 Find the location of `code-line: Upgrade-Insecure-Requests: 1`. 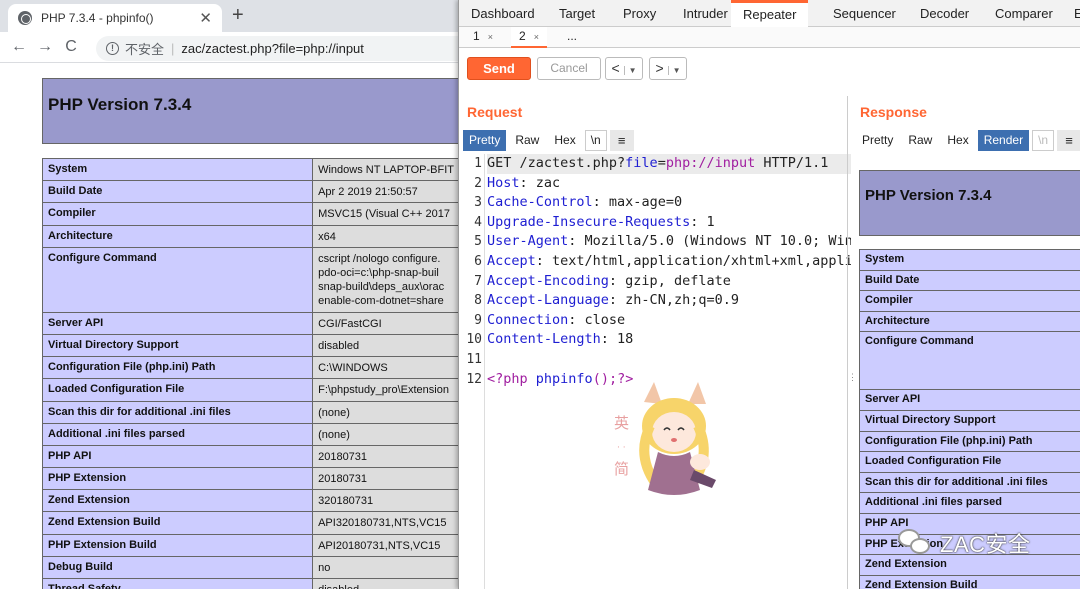

code-line: Upgrade-Insecure-Requests: 1 is located at coordinates (669, 223).